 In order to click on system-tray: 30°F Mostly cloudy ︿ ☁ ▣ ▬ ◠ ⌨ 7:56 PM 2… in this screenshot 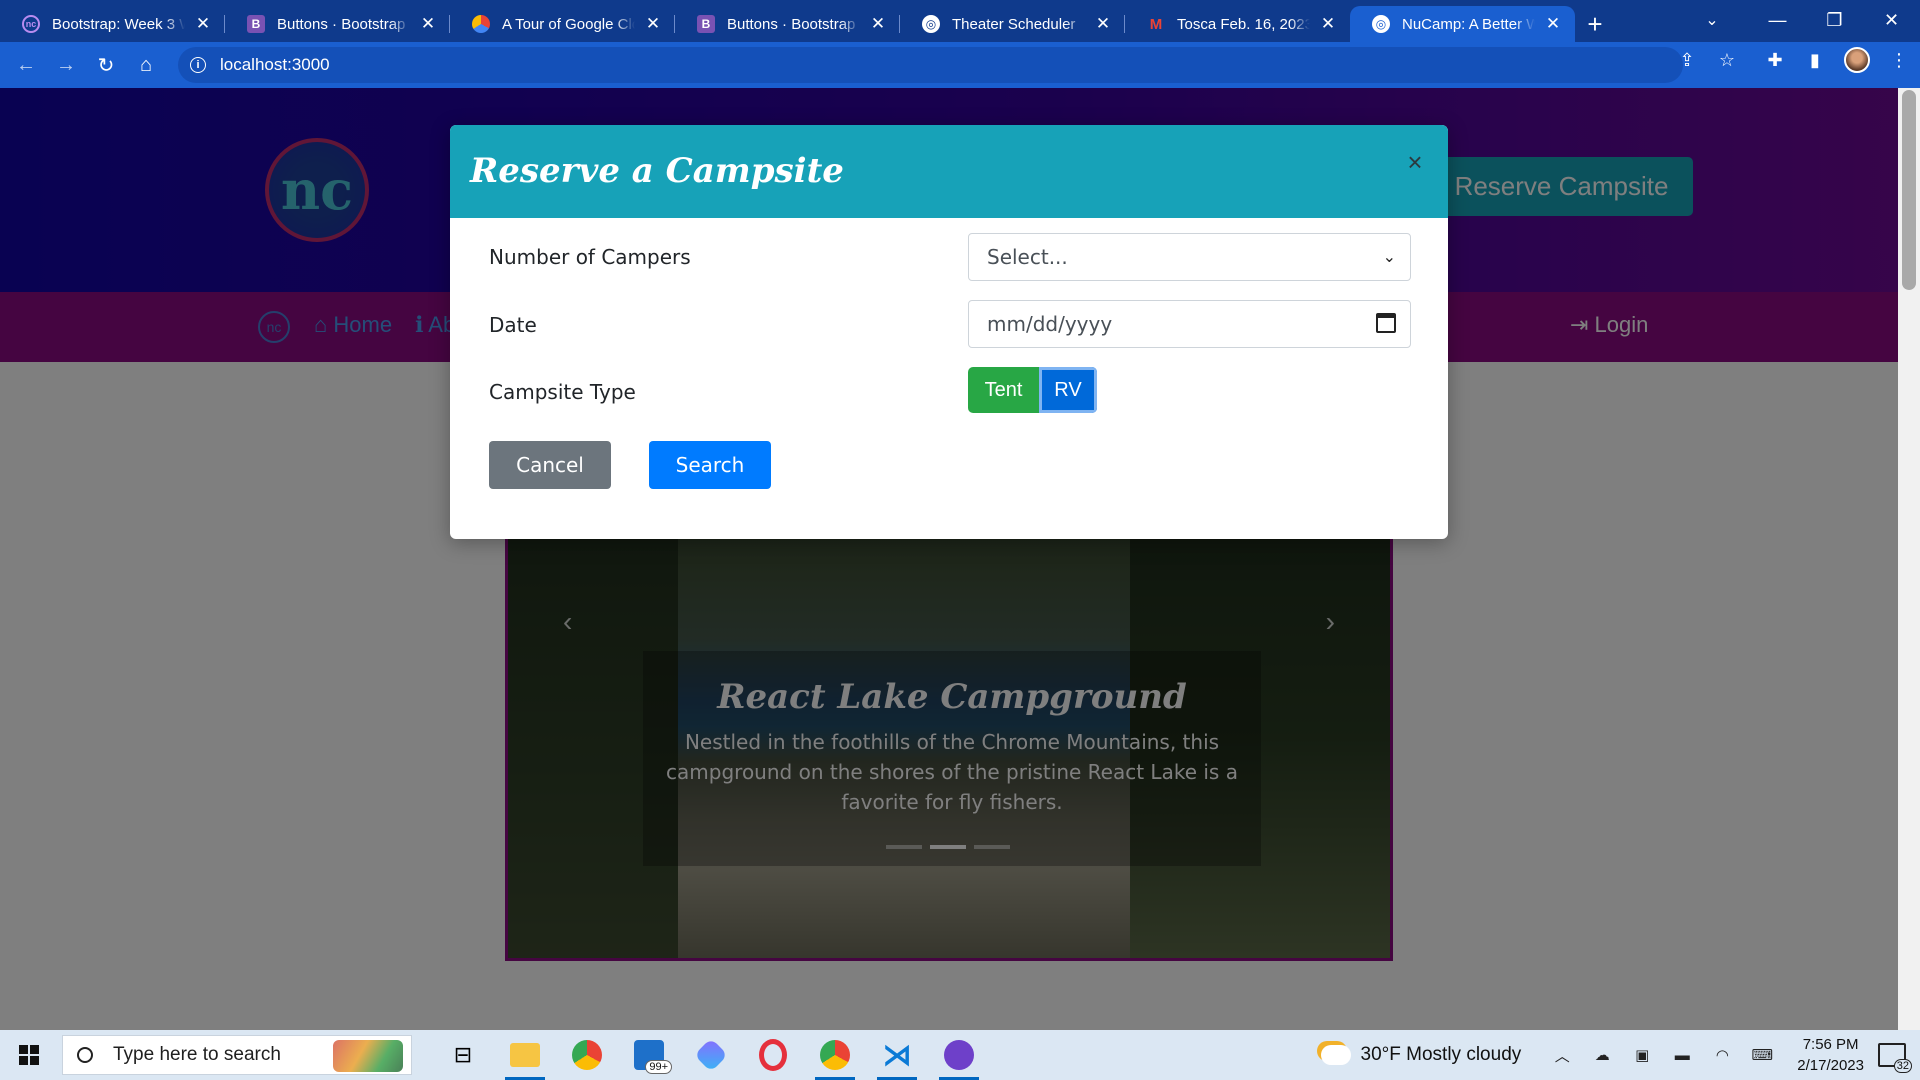, I will do `click(1620, 1055)`.